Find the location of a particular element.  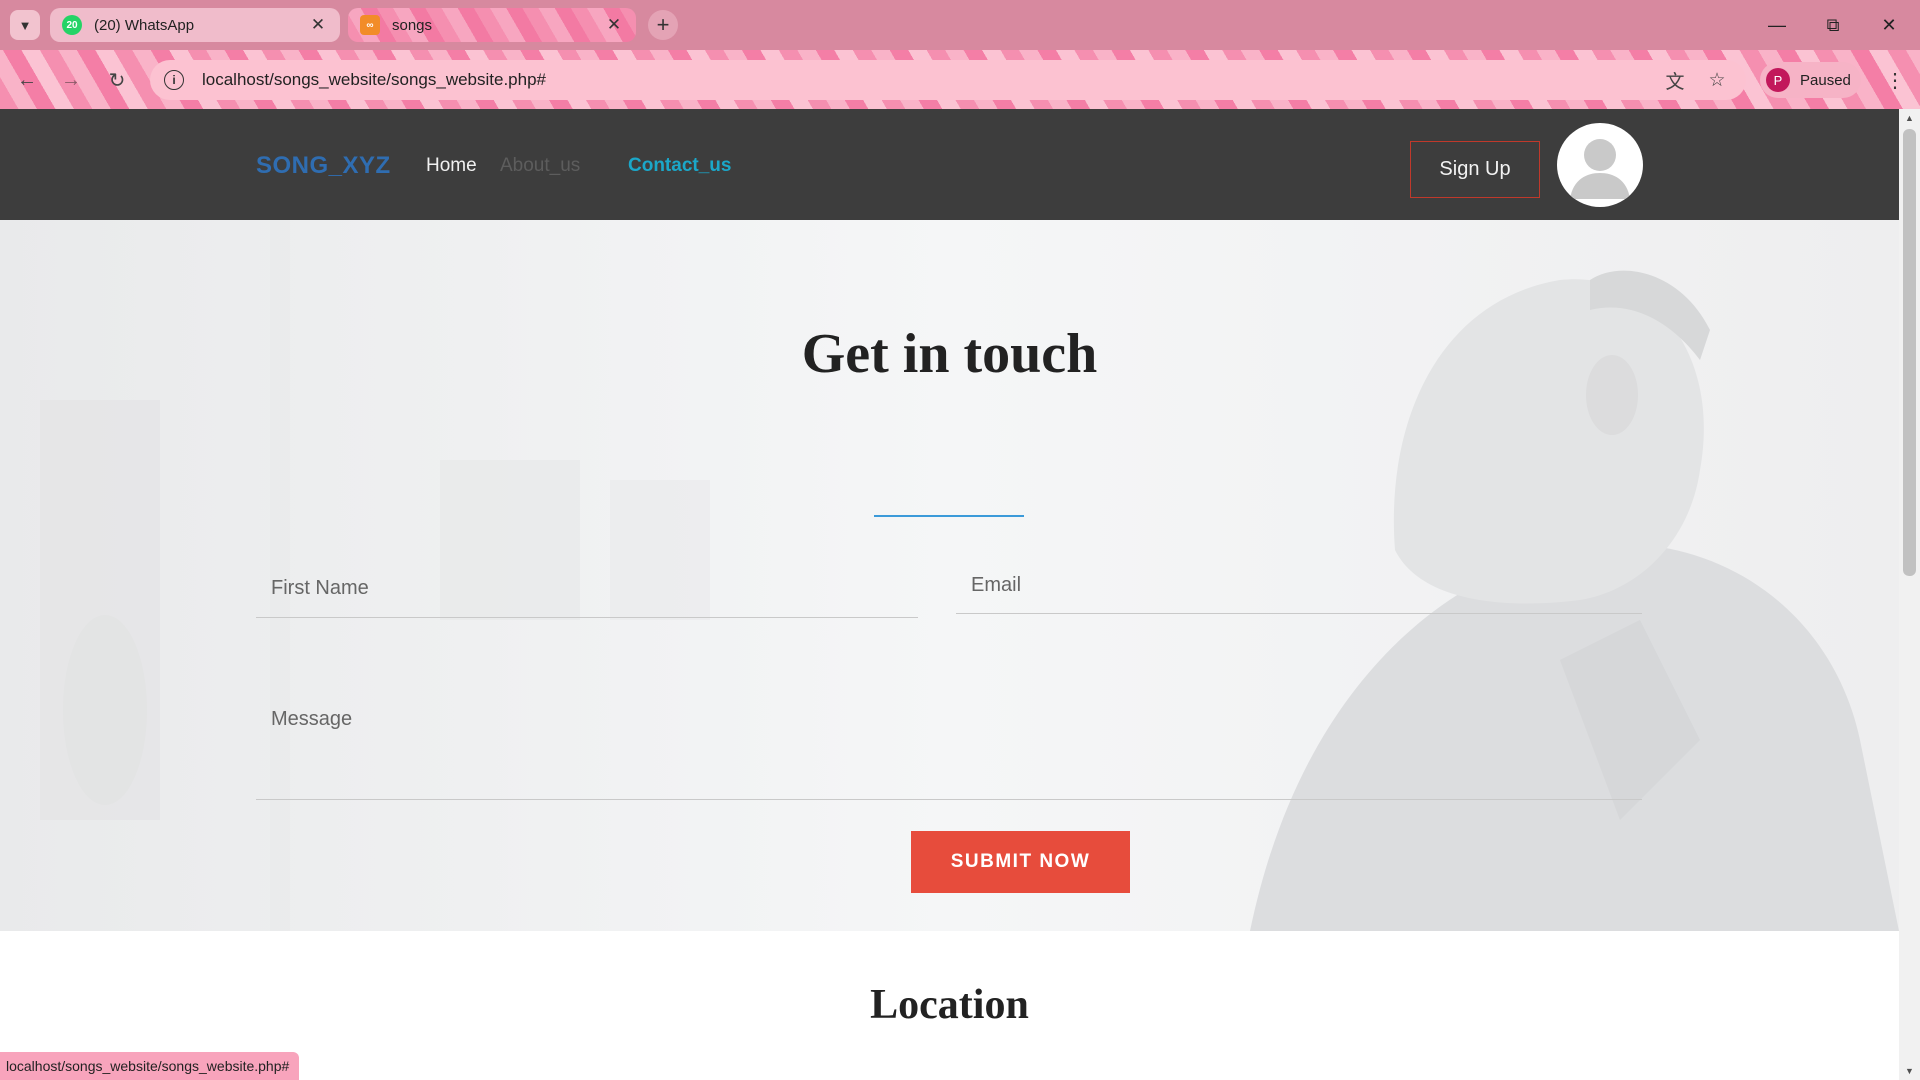

reload-button: ↻ is located at coordinates (117, 80).